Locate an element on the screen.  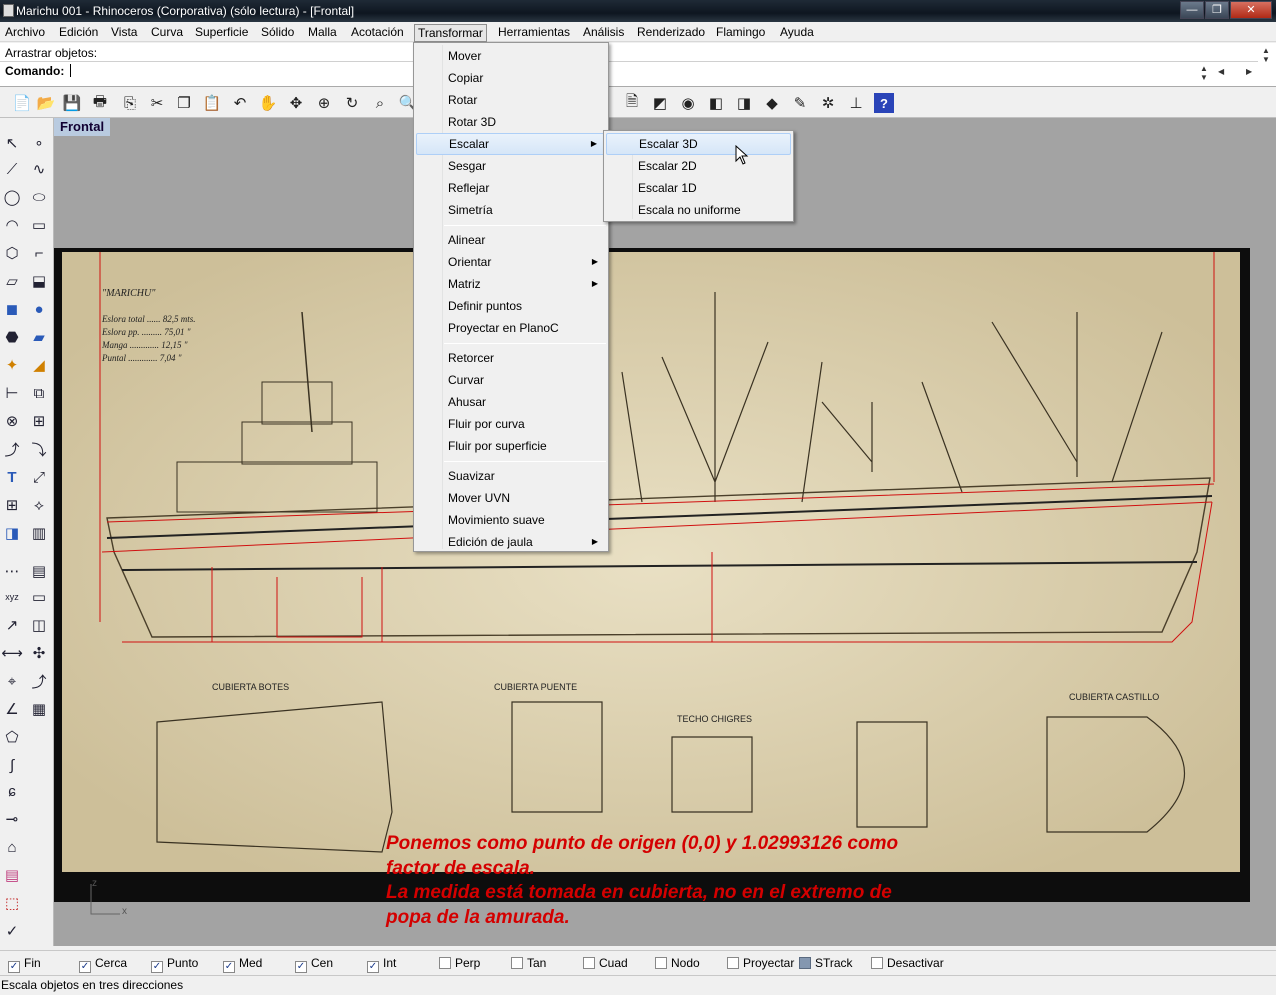
curvature-icon: ⊸ is located at coordinates (12, 819).